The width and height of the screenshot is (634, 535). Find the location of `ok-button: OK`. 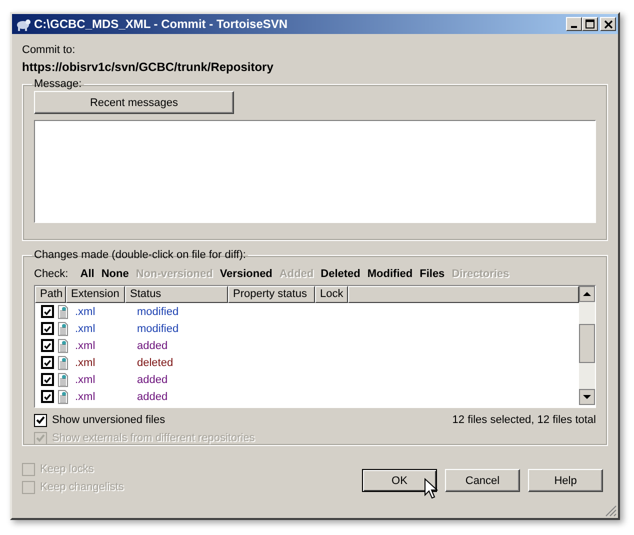

ok-button: OK is located at coordinates (399, 480).